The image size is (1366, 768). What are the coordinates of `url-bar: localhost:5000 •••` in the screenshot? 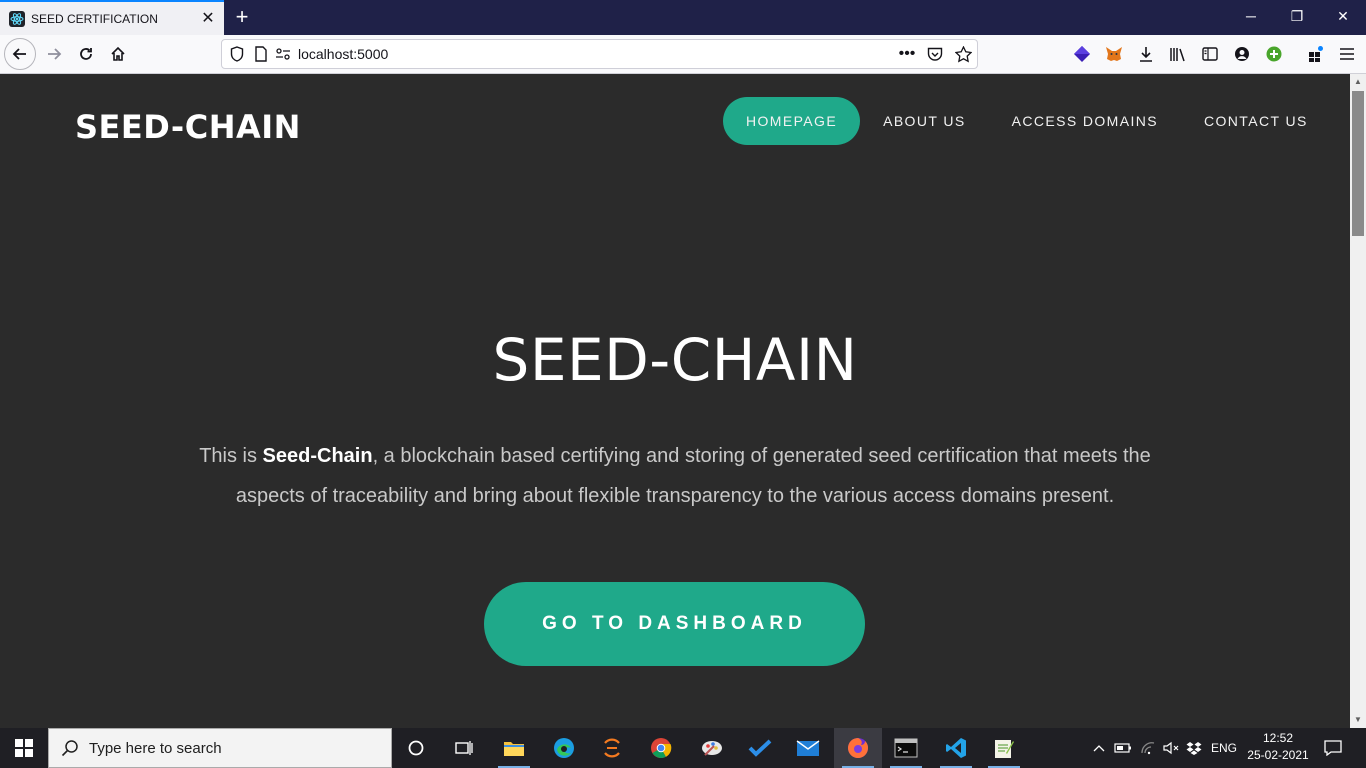 It's located at (599, 54).